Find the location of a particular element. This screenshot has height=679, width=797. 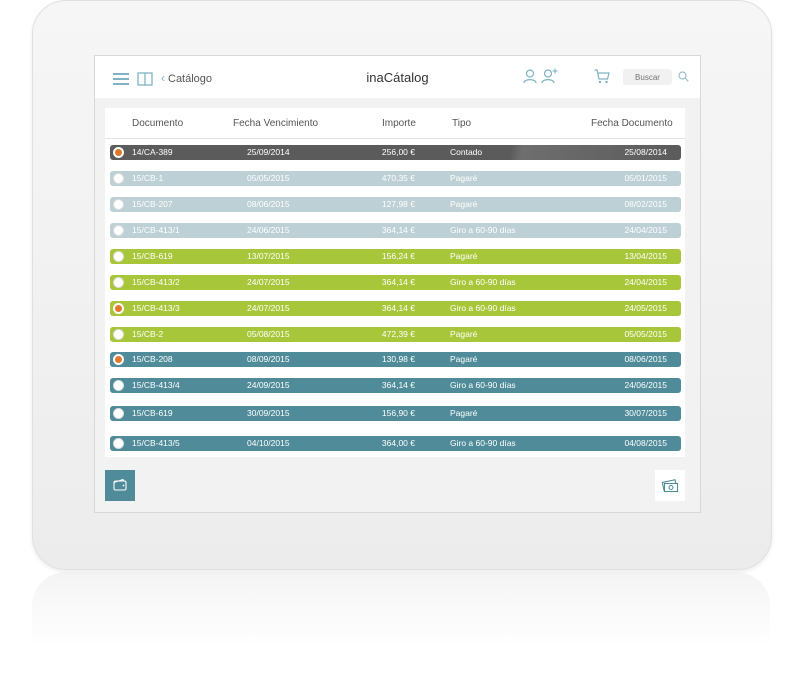

money-icon is located at coordinates (670, 486).